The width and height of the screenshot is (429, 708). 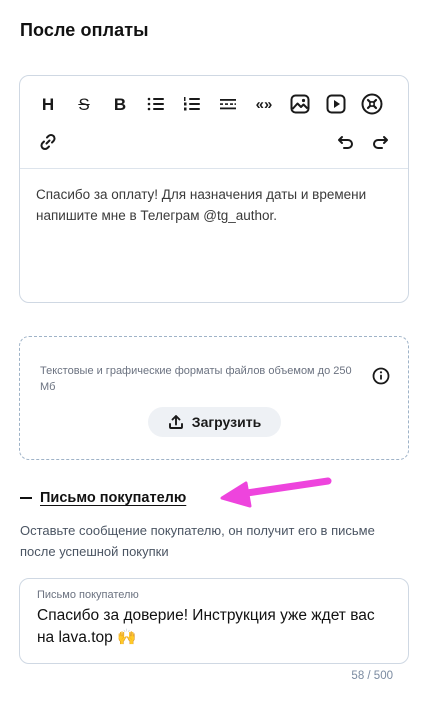 What do you see at coordinates (175, 422) in the screenshot?
I see `upload-icon` at bounding box center [175, 422].